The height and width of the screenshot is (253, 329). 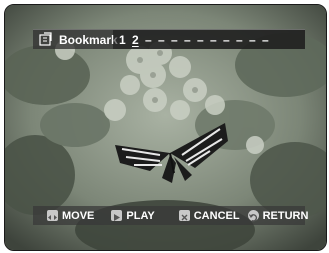 I want to click on bookmark-slot-current: 2, so click(x=138, y=40).